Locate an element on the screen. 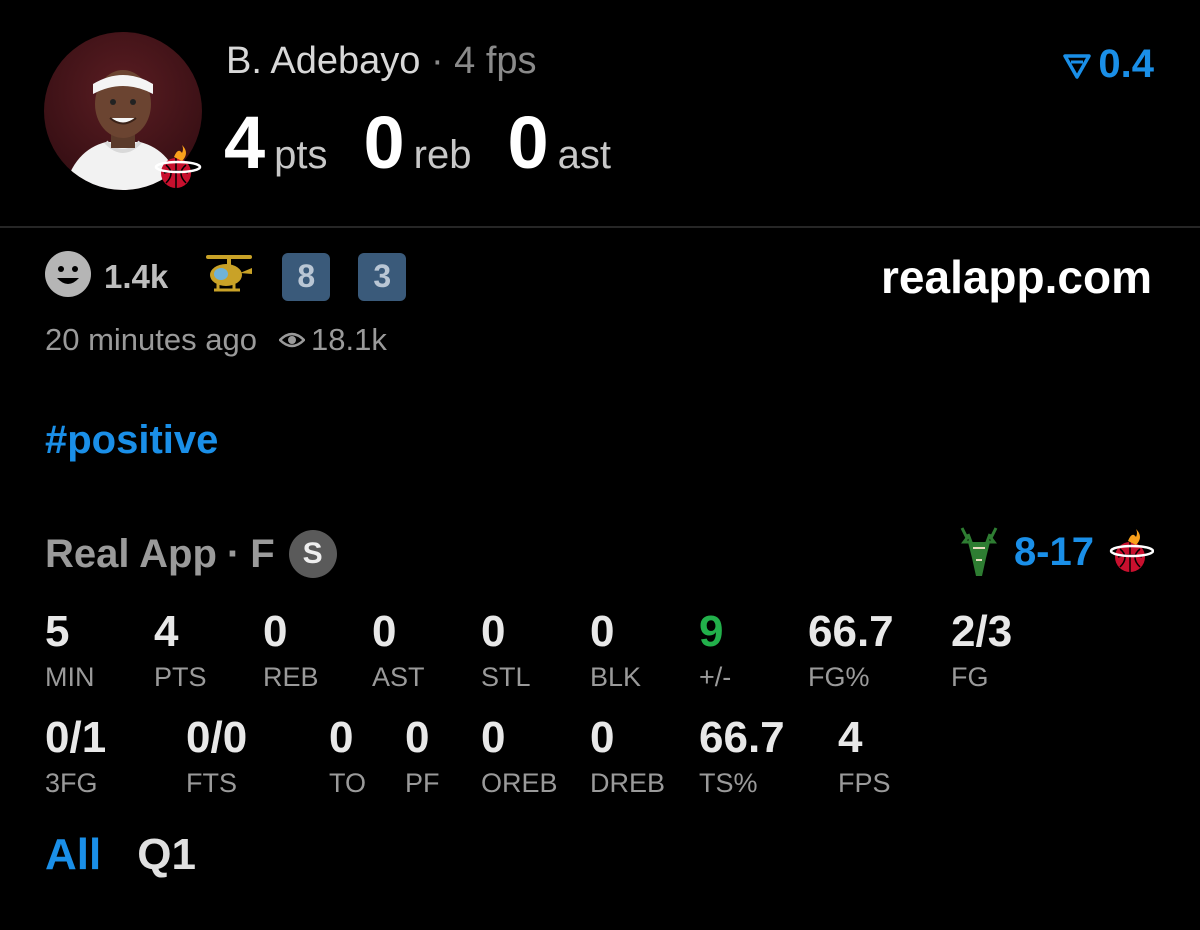  post-meta: 20 minutes ago 18.1k is located at coordinates (216, 340).